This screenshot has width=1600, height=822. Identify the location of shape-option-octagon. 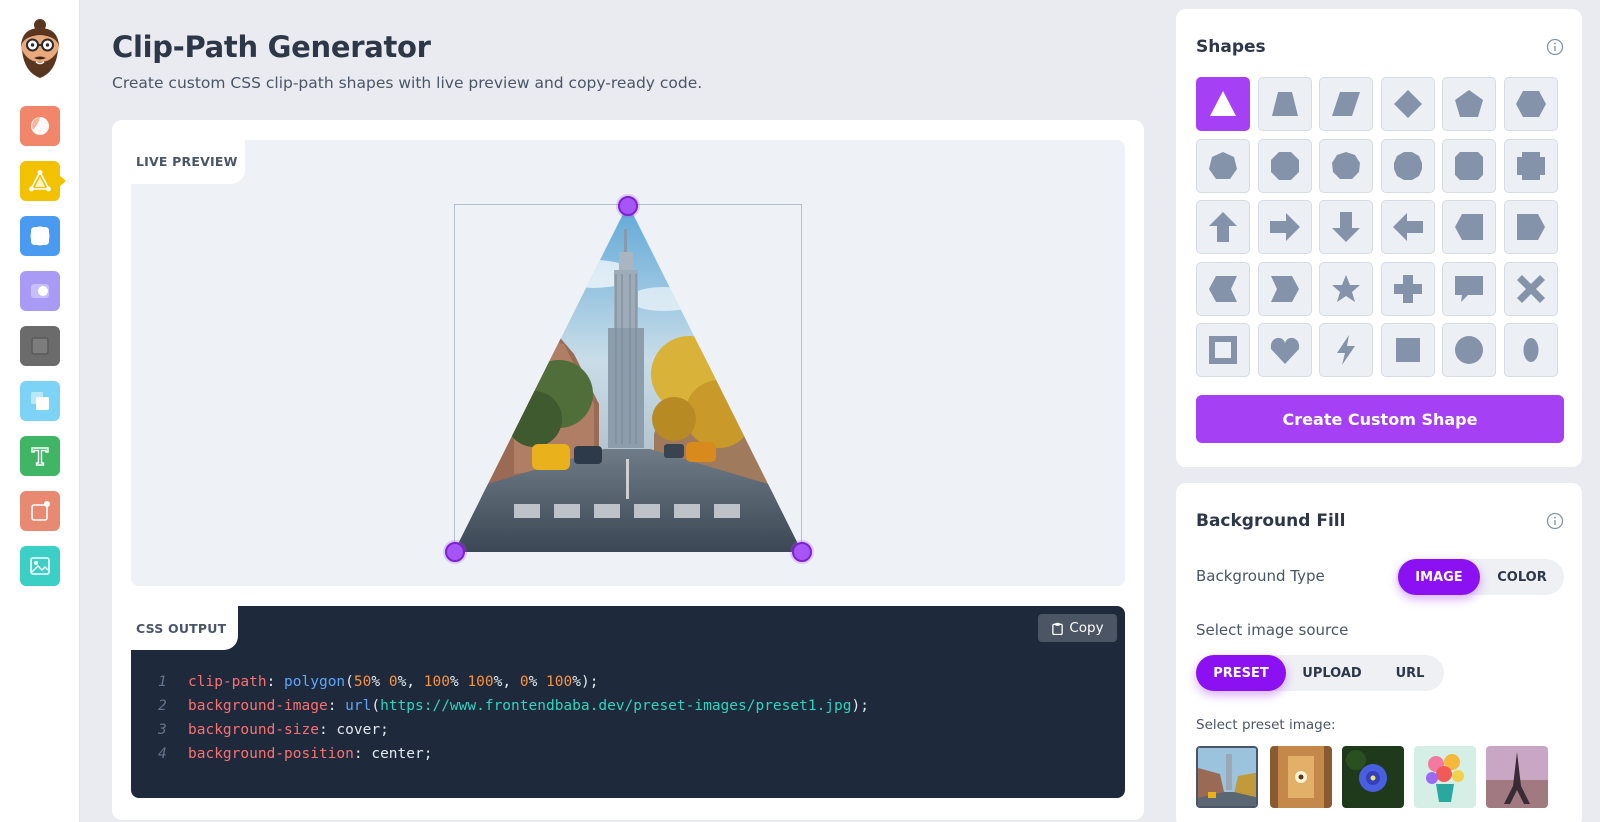
(1284, 165).